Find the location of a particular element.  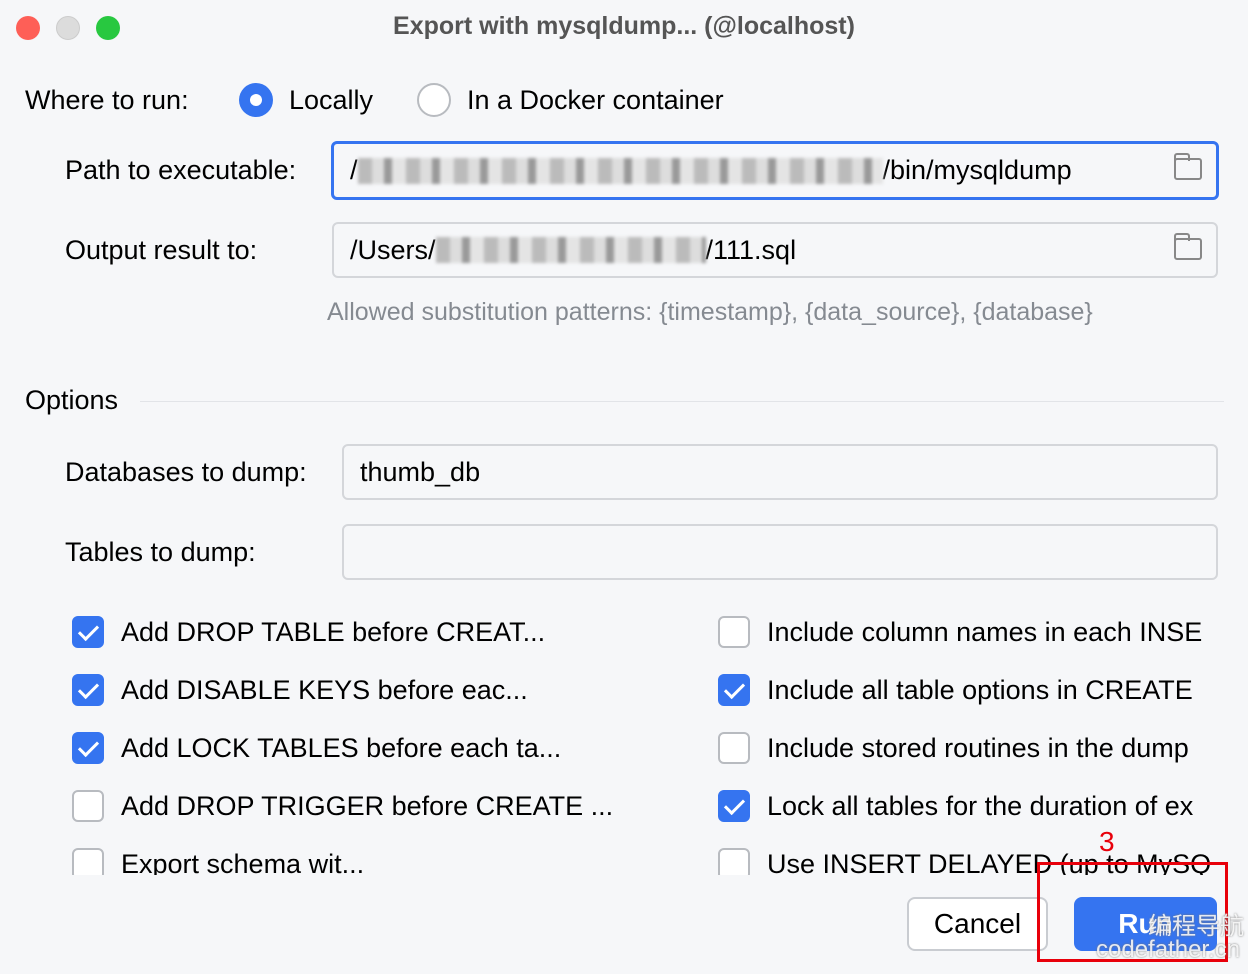

window-title: Export with mysqldump... (@localhost) is located at coordinates (624, 26).